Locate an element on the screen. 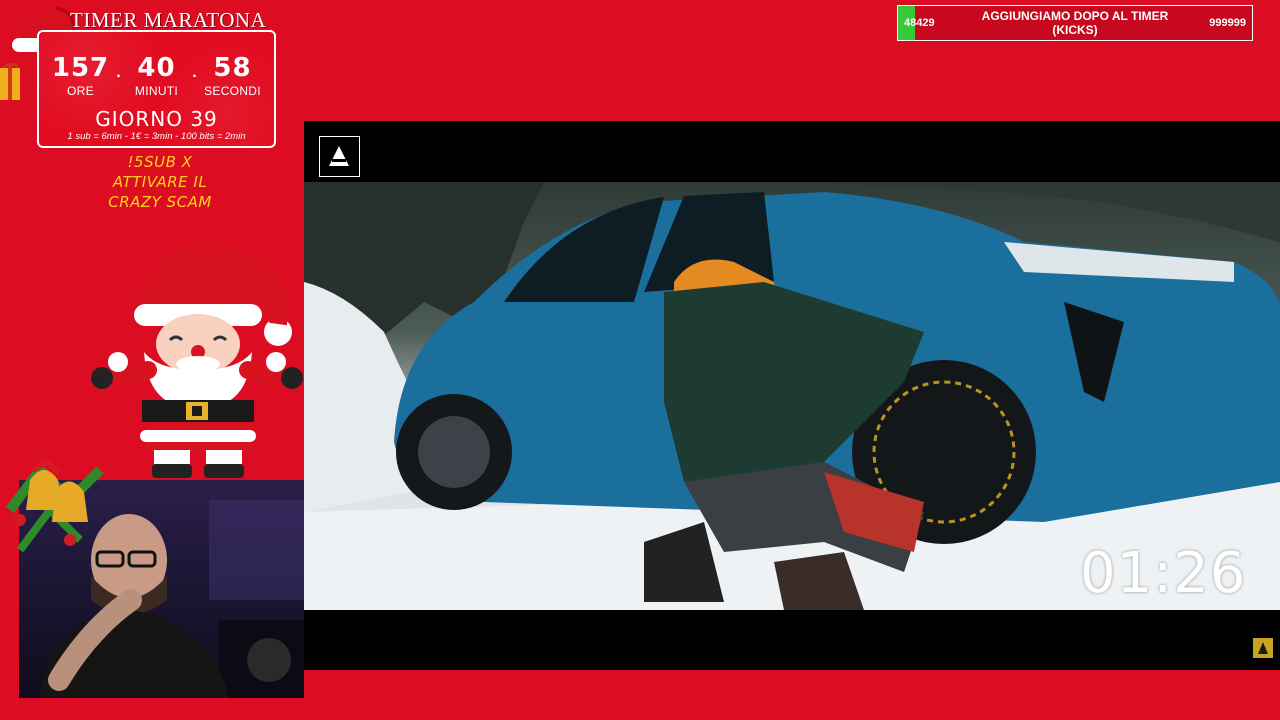  minutes-label: MINUTI is located at coordinates (156, 91).